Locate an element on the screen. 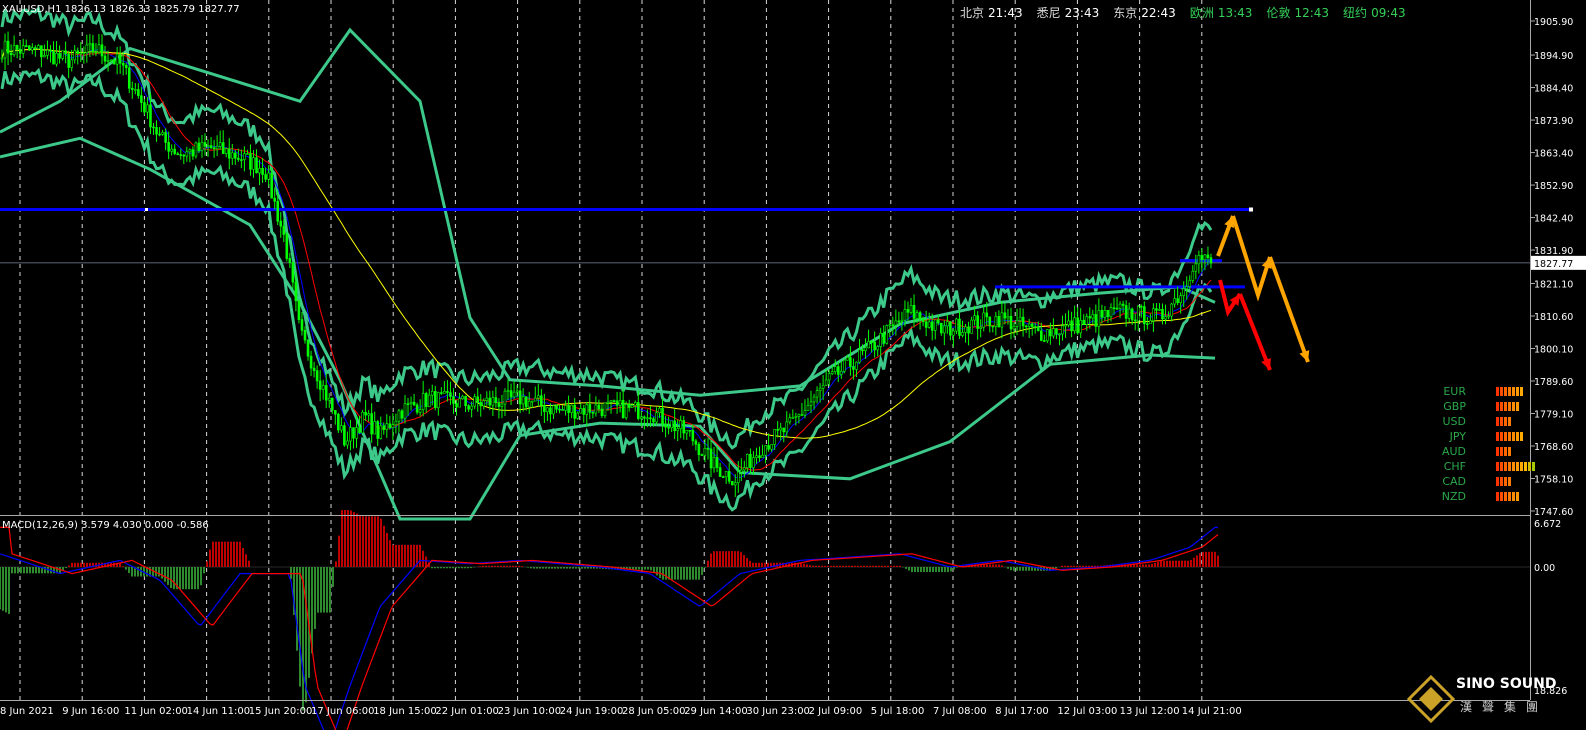 The image size is (1586, 730). strength-row: GBP is located at coordinates (1481, 406).